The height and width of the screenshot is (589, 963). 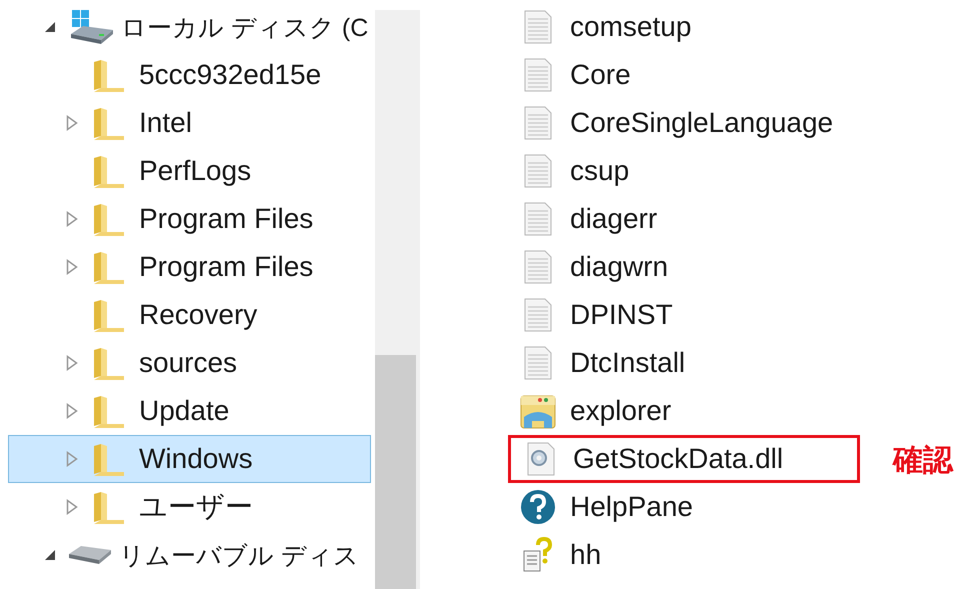 I want to click on file-name: HelpPane, so click(x=631, y=507).